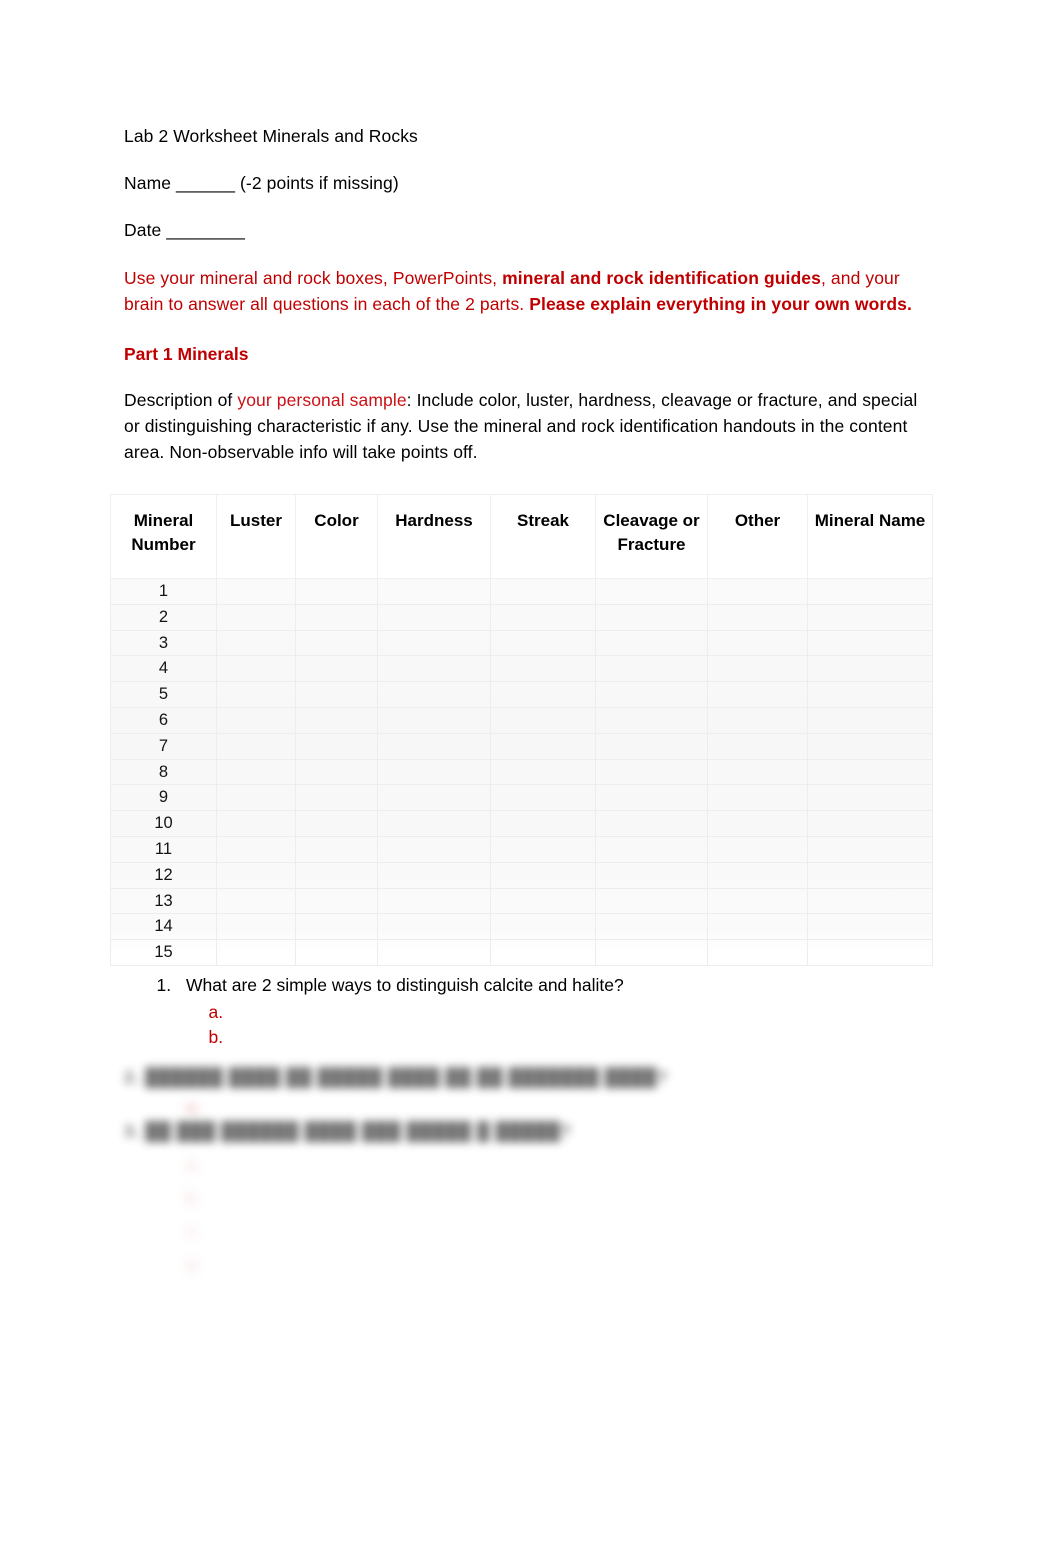  I want to click on question-1-answer-a, so click(583, 1012).